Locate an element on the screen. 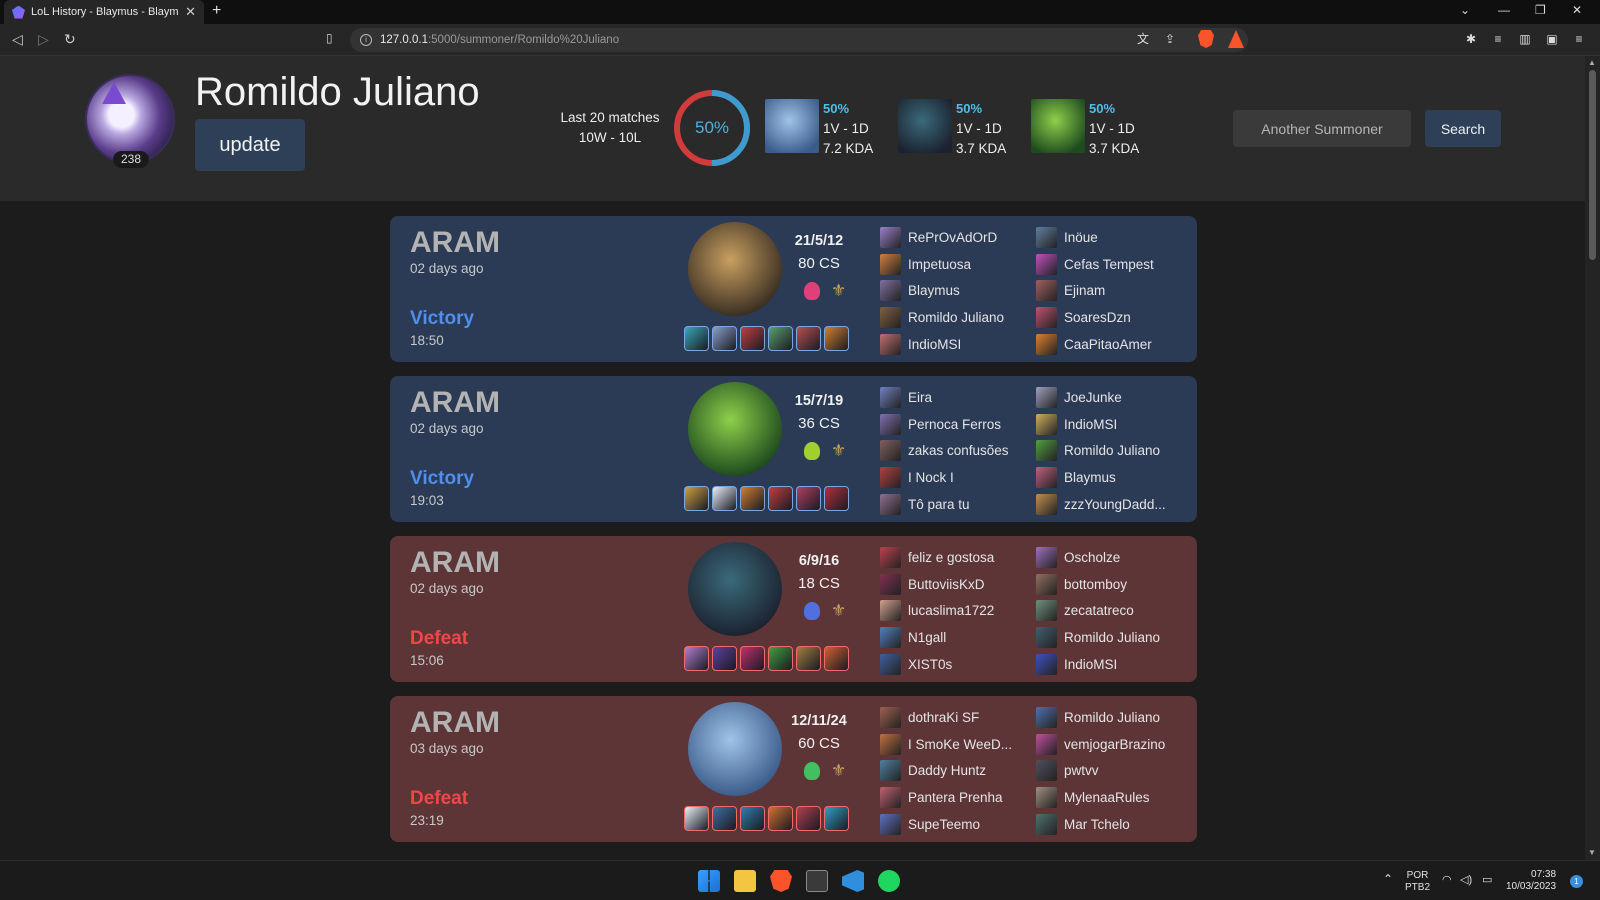 This screenshot has width=1600, height=900. player-name: MylenaaRules is located at coordinates (1107, 797).